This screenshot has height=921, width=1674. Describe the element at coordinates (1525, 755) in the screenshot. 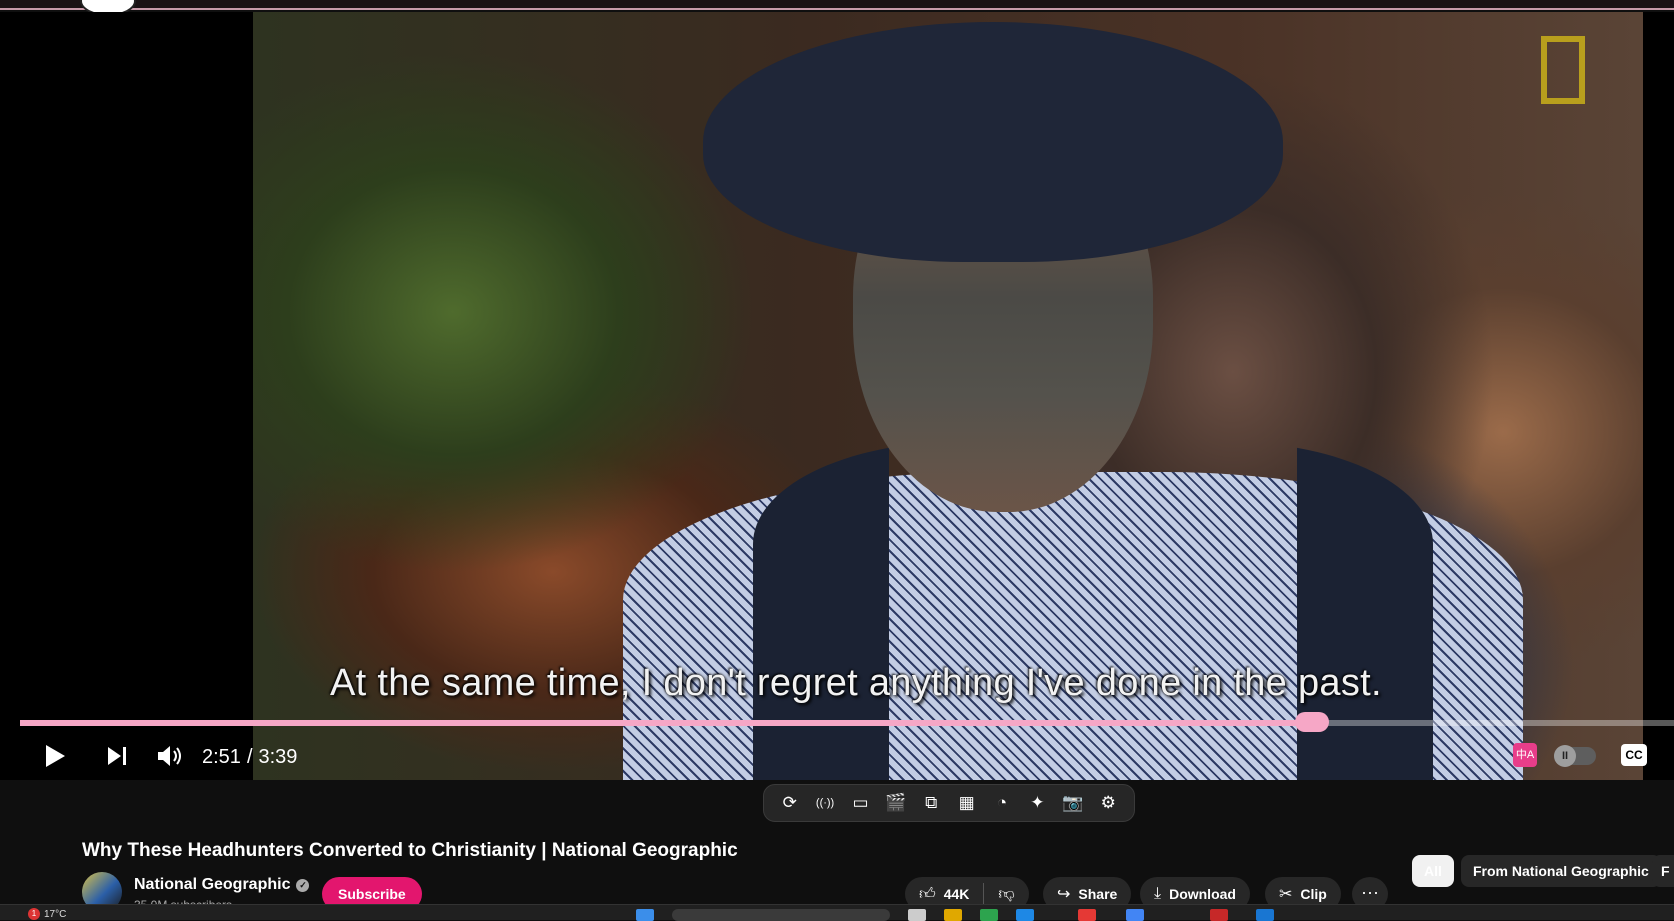

I see `translate-icon: 中A` at that location.